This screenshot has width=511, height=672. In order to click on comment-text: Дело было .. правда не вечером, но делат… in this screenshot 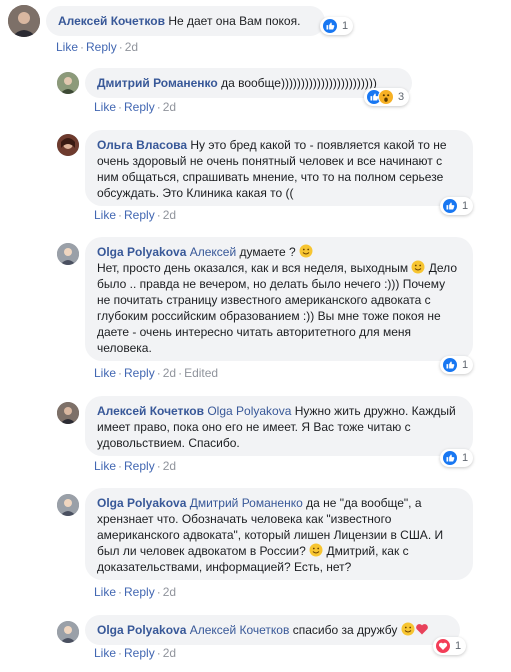, I will do `click(277, 308)`.